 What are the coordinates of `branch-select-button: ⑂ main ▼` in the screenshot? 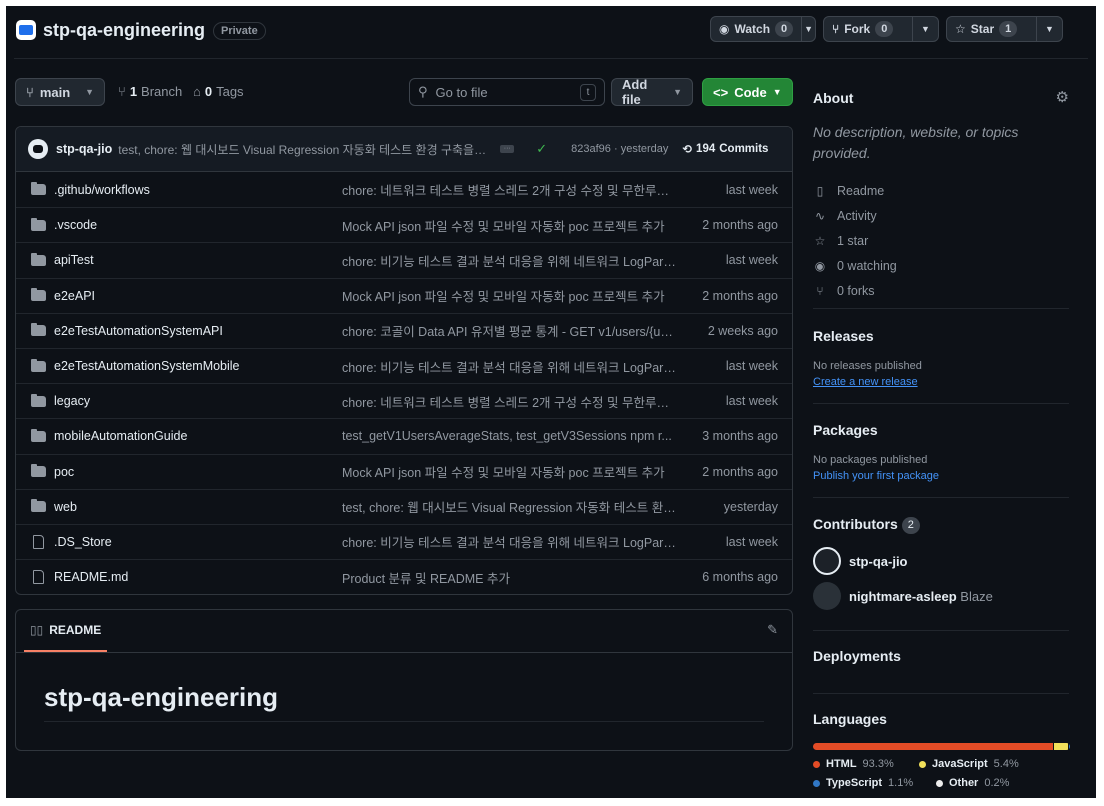 It's located at (60, 92).